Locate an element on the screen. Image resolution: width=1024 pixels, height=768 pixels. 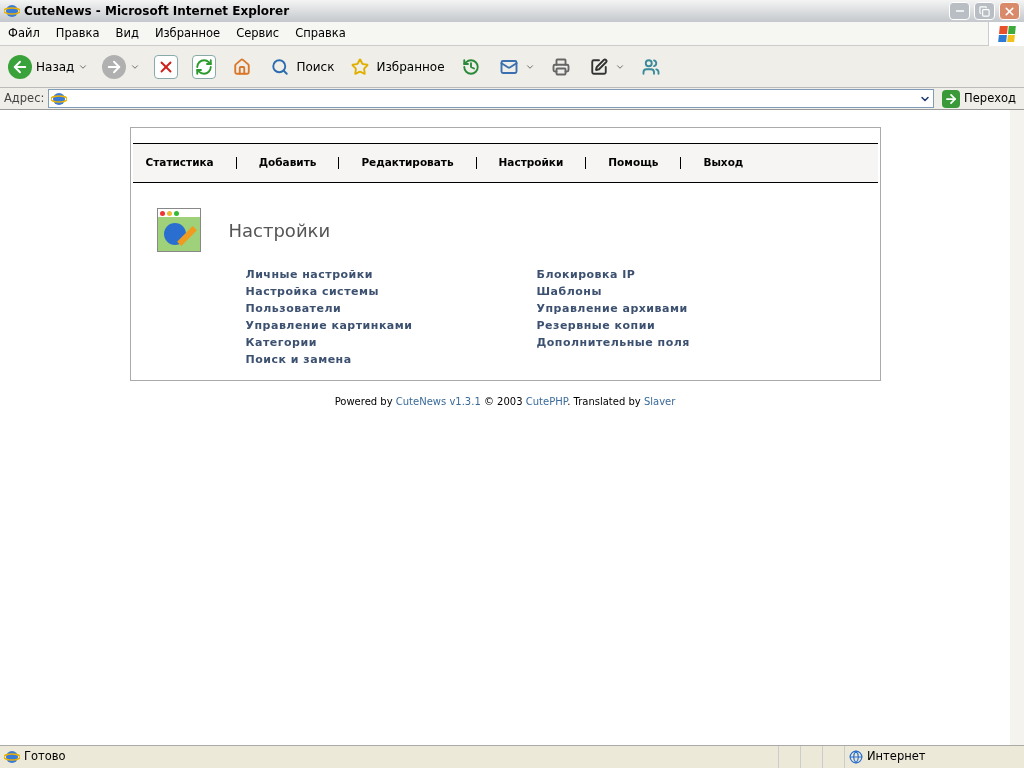
home-icon is located at coordinates (242, 66).